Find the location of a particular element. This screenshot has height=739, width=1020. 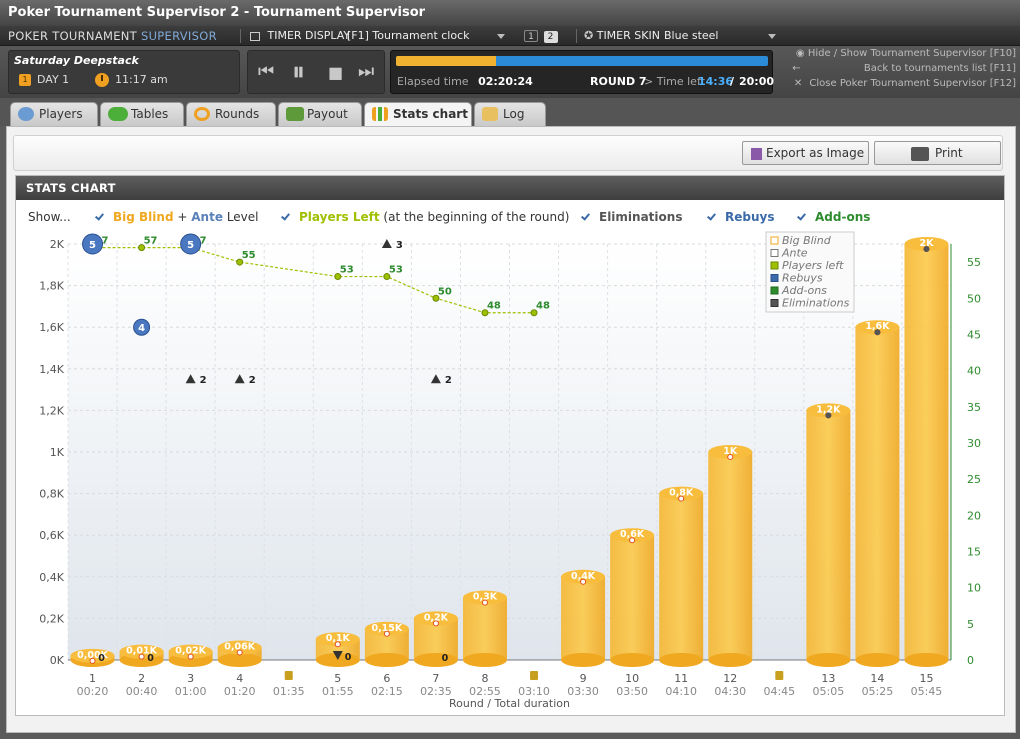

x-tick-time: 04:30 is located at coordinates (730, 691).